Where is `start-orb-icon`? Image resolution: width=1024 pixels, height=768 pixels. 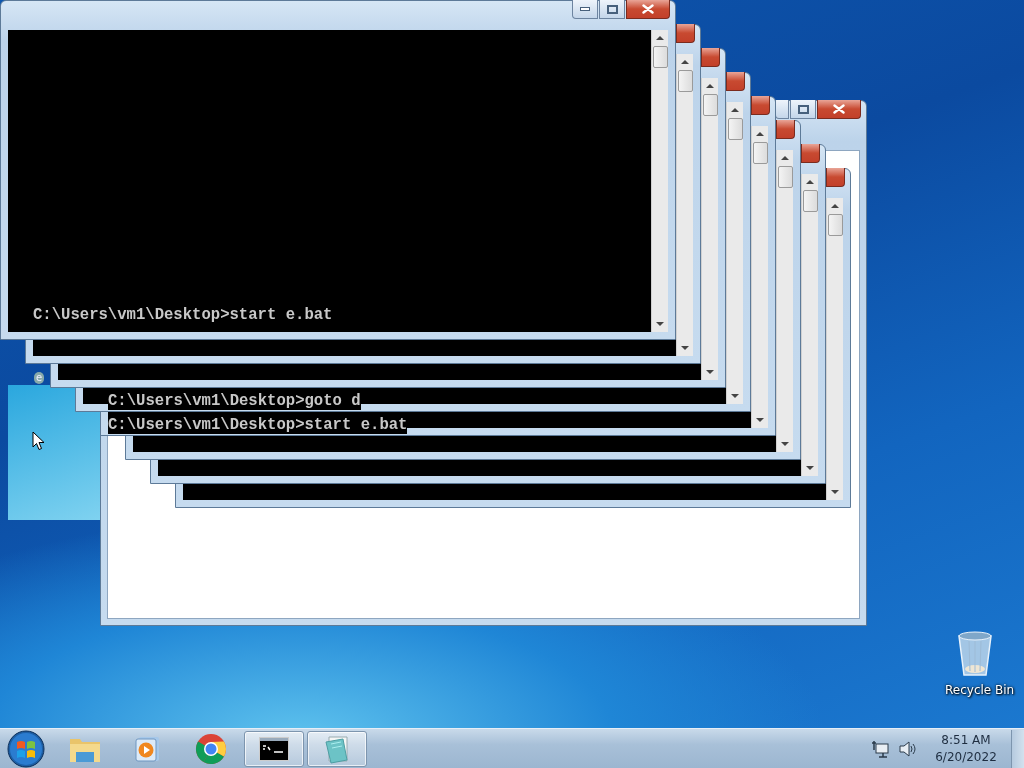 start-orb-icon is located at coordinates (26, 748).